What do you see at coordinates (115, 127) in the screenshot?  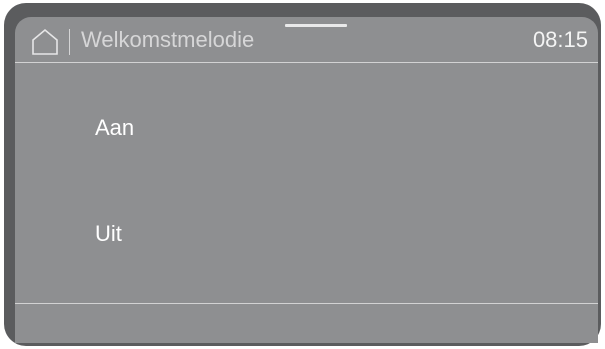 I see `option-aan-label: Aan` at bounding box center [115, 127].